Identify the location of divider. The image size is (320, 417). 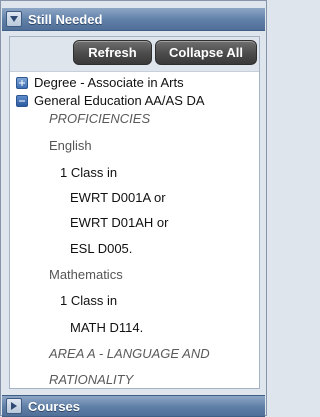
(134, 71).